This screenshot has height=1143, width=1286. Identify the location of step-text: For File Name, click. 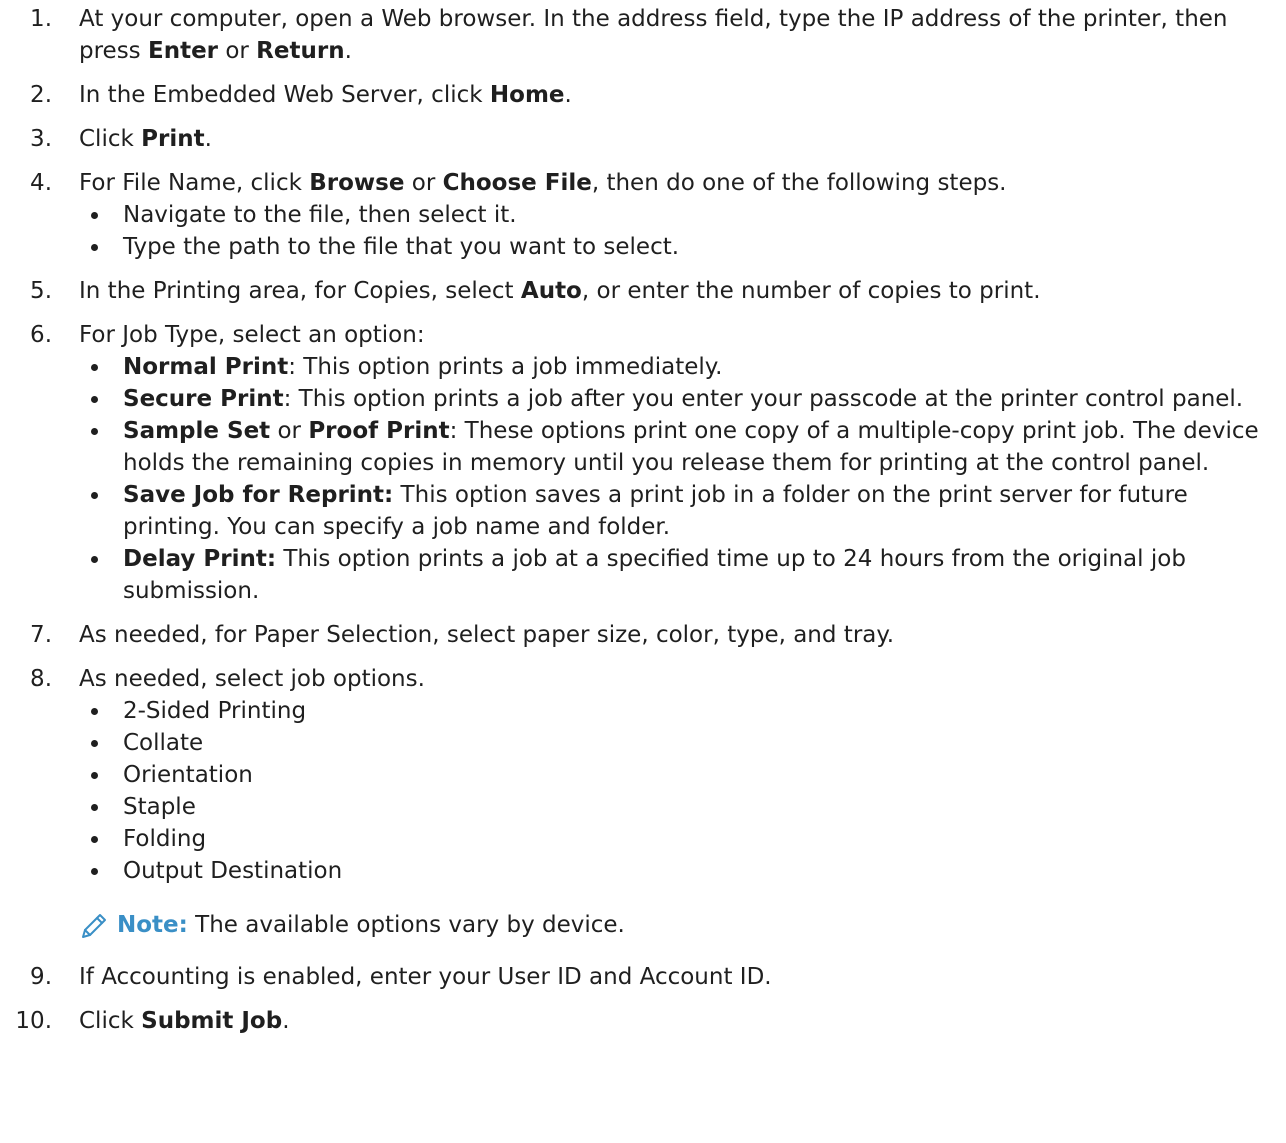
(194, 183).